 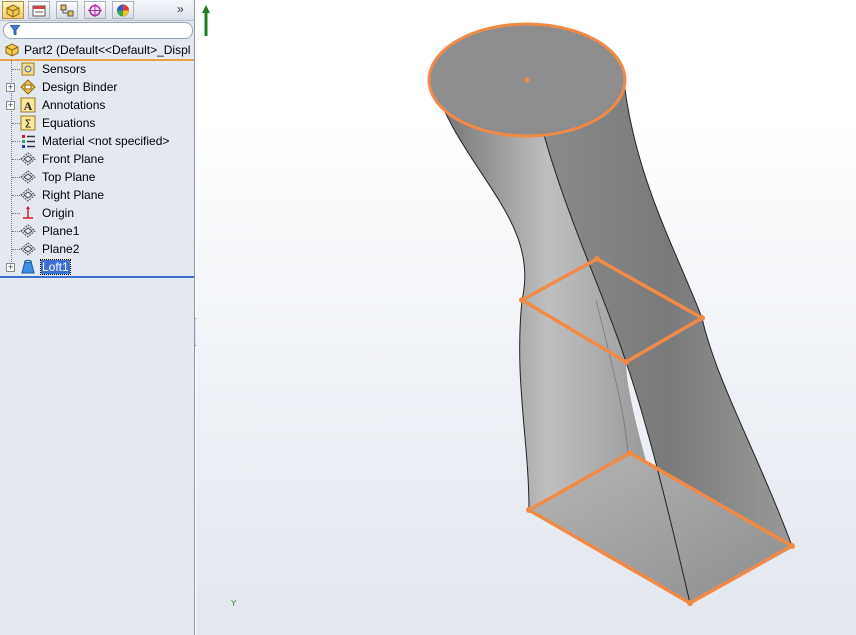 What do you see at coordinates (28, 266) in the screenshot?
I see `loft-icon` at bounding box center [28, 266].